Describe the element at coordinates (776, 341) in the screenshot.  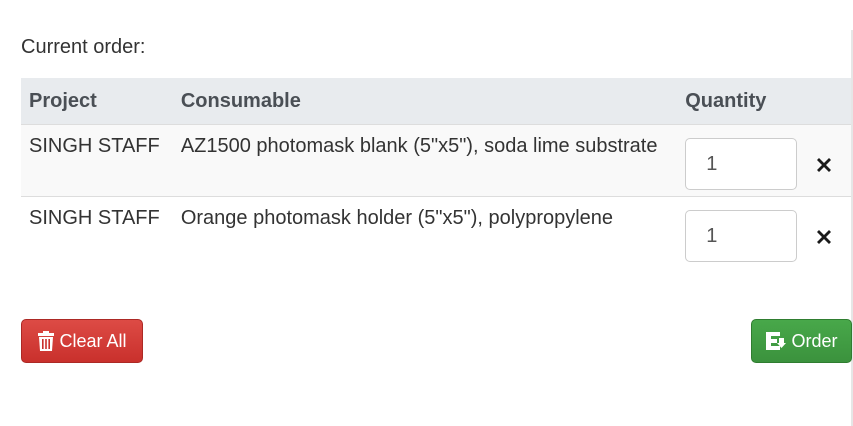
I see `cart-icon` at that location.